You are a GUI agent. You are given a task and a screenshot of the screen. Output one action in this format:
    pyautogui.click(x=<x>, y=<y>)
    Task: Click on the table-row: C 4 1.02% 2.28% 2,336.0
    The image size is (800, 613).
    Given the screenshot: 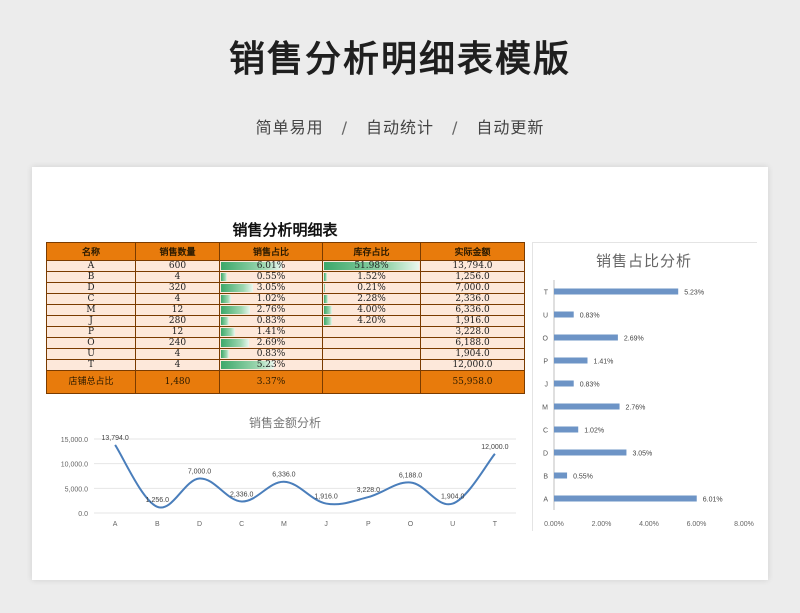 What is the action you would take?
    pyautogui.click(x=285, y=299)
    